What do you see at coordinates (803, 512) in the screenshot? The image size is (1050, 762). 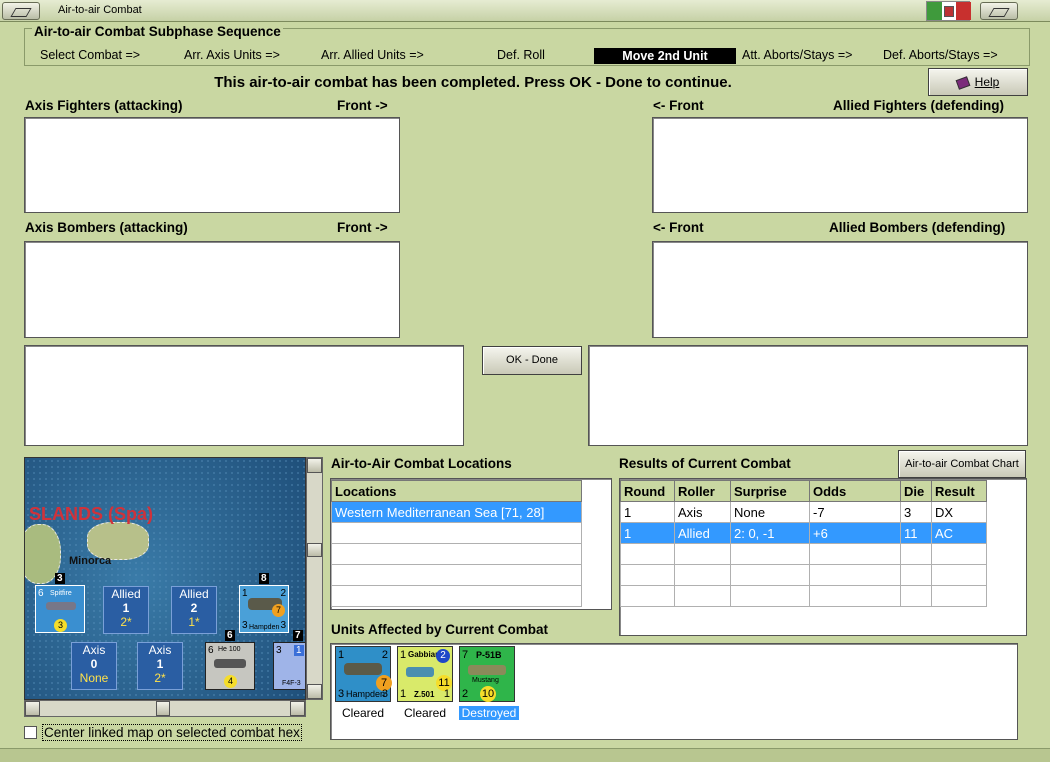 I see `table-row: 1 Axis None -7 3 DX` at bounding box center [803, 512].